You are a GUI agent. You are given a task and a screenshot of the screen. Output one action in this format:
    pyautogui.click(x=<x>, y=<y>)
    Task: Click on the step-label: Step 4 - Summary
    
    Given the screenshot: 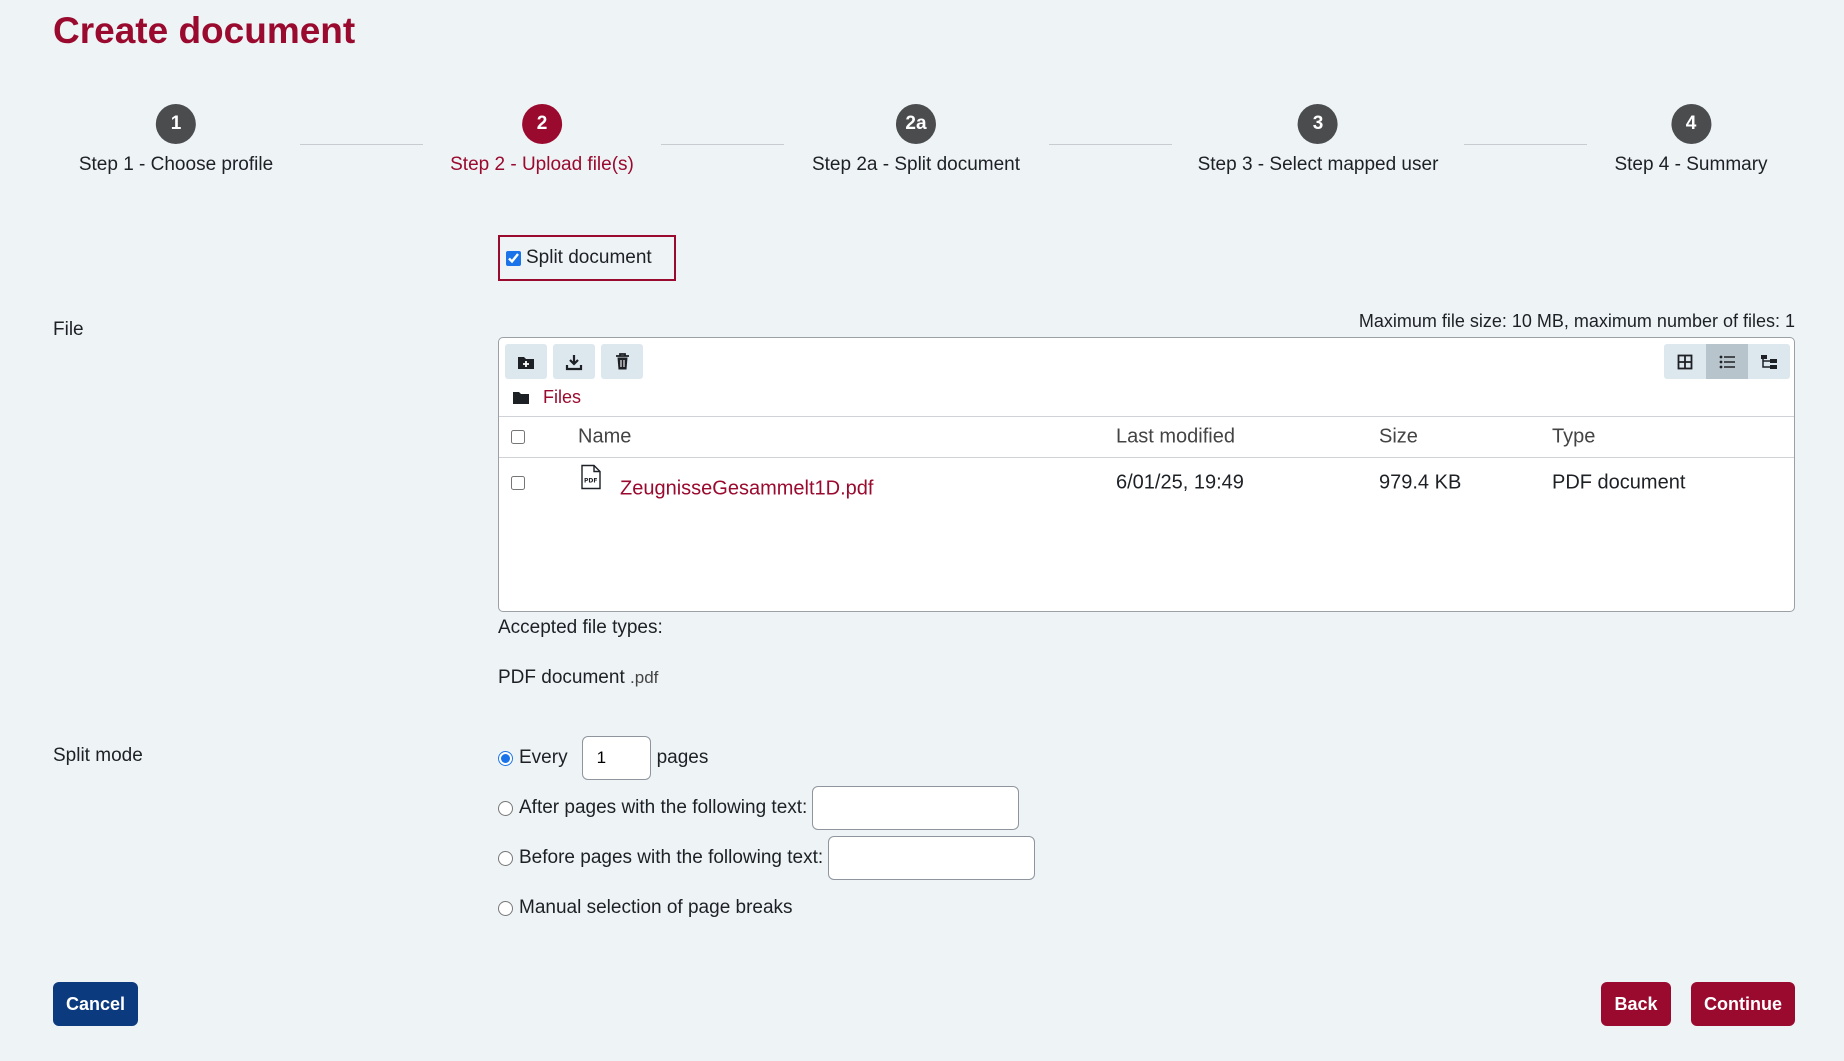 What is the action you would take?
    pyautogui.click(x=1691, y=164)
    